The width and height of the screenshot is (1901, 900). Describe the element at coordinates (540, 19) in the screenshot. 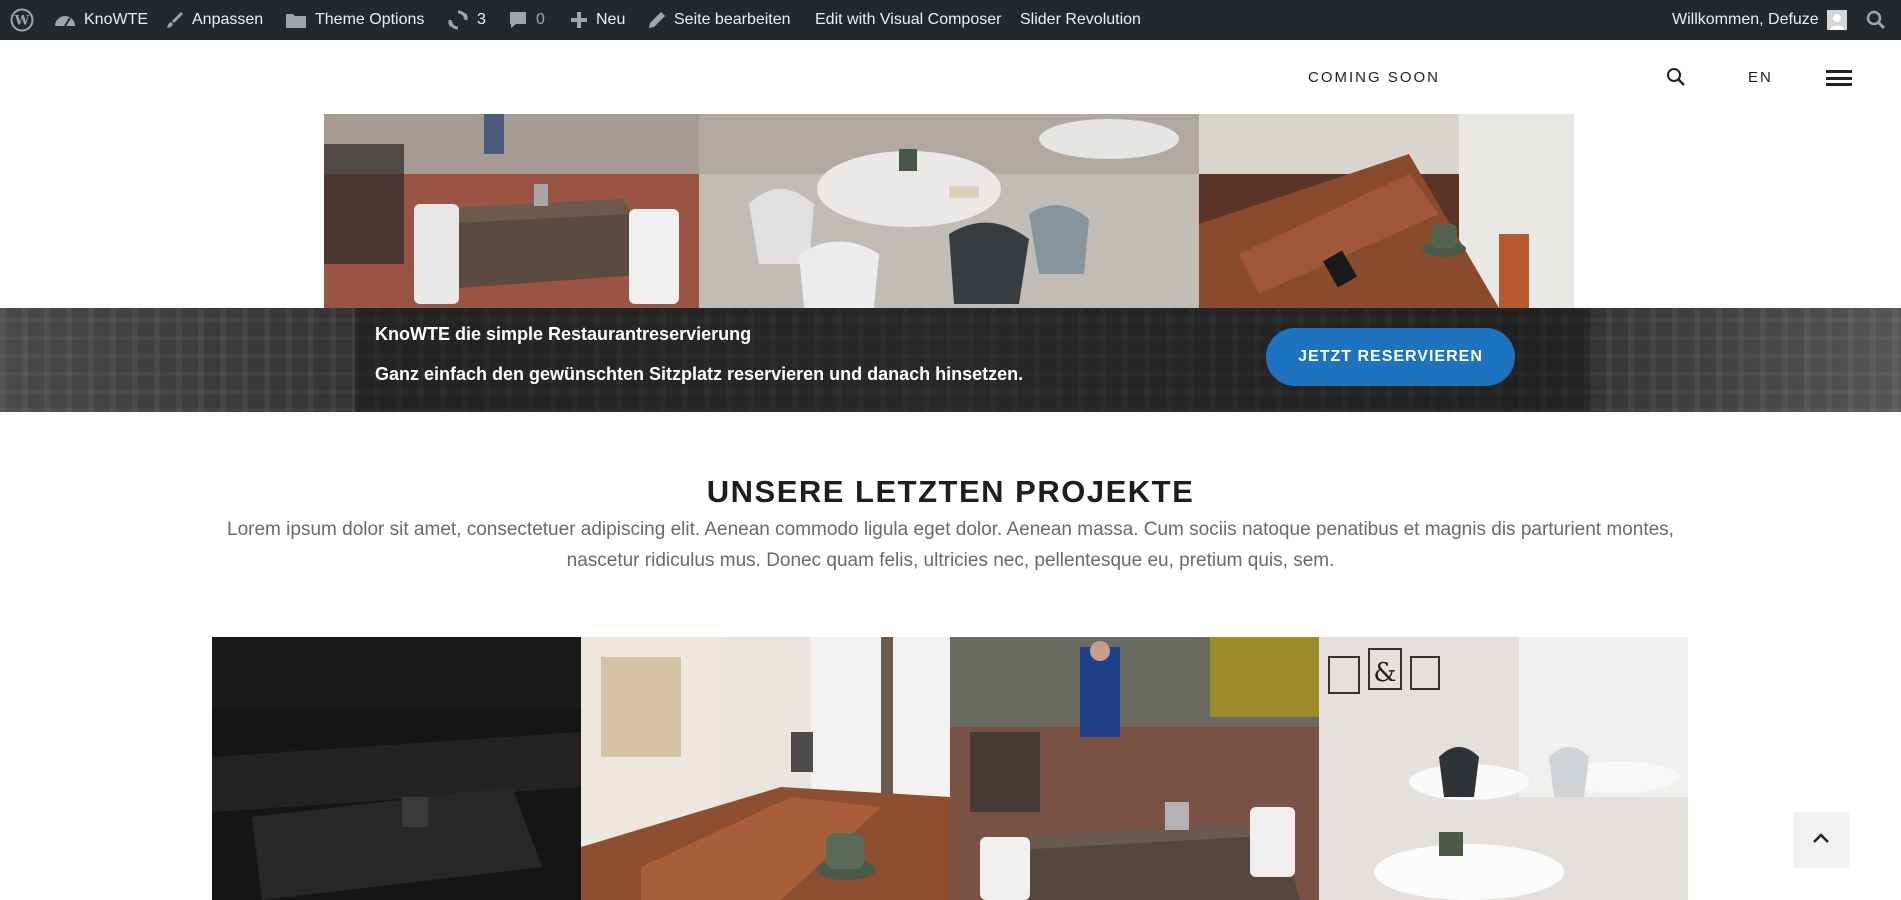

I see `comments-count: 0` at that location.